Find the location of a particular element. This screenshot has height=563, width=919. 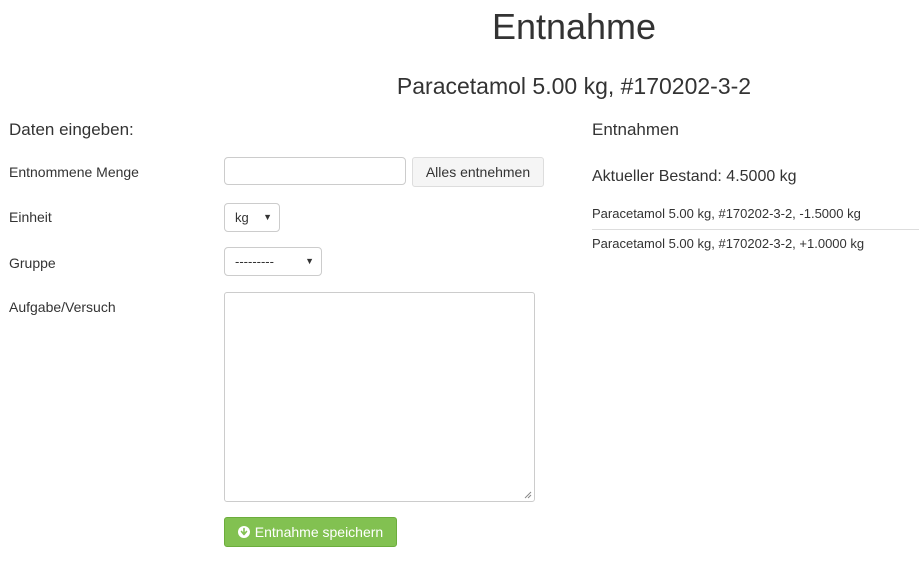

unit-select-value: kg is located at coordinates (242, 217).